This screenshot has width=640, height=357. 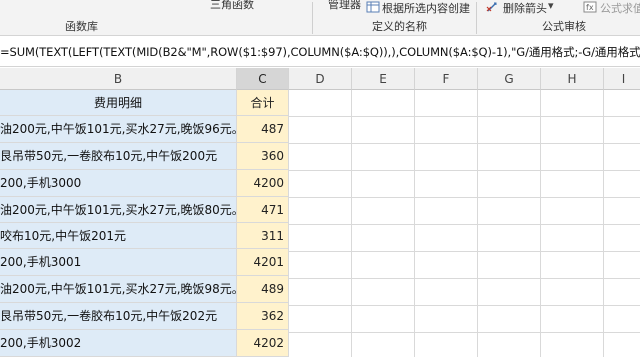 What do you see at coordinates (263, 343) in the screenshot?
I see `table-cell-total: 4202` at bounding box center [263, 343].